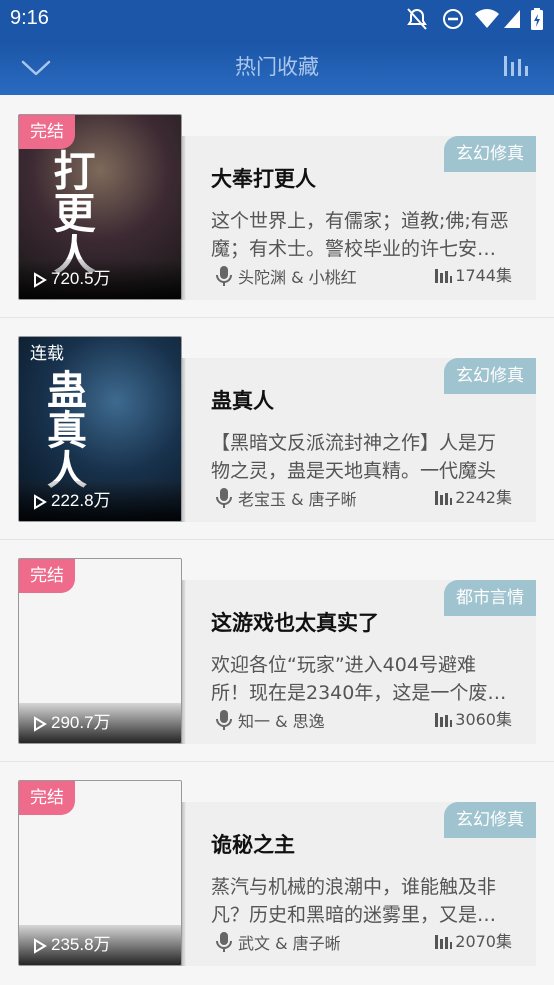  Describe the element at coordinates (359, 679) in the screenshot. I see `book-description: 欢迎各位“玩家”进入404号避难所！现在是2340年，这是一个废土世界` at that location.